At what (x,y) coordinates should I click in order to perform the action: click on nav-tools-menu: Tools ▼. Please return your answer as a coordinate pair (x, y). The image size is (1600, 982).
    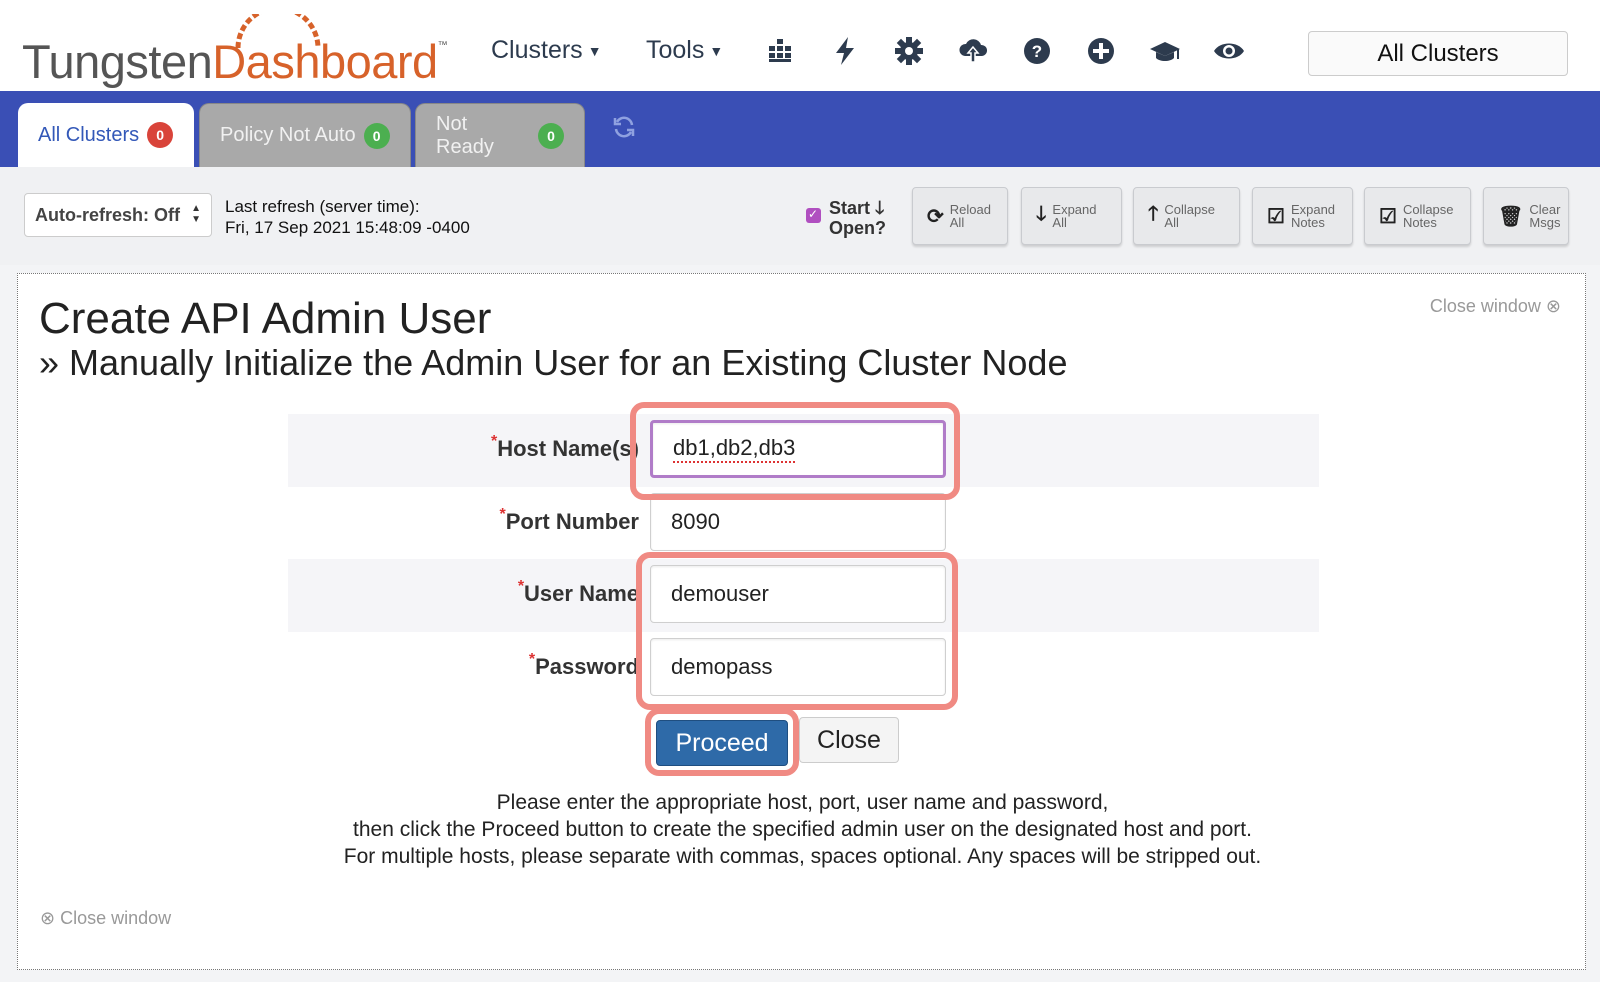
    Looking at the image, I should click on (684, 50).